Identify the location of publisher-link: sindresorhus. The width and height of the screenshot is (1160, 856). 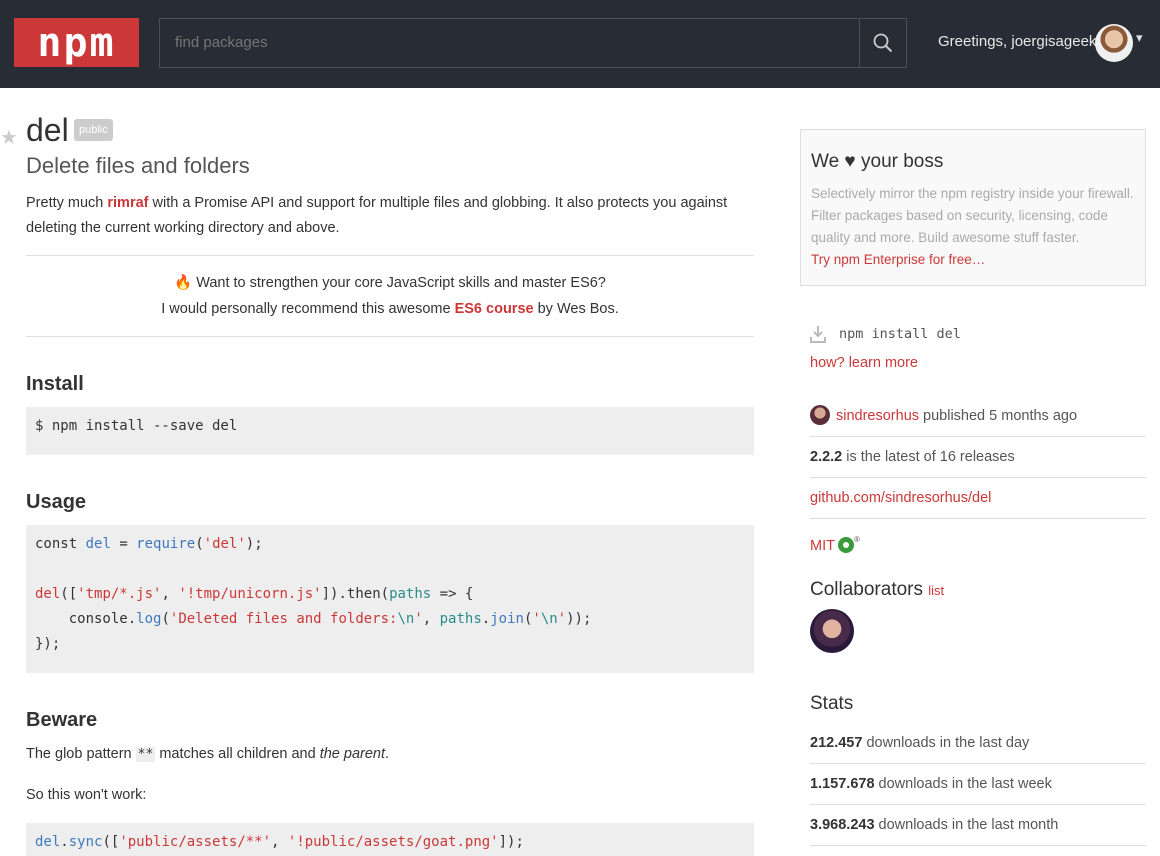
(877, 416).